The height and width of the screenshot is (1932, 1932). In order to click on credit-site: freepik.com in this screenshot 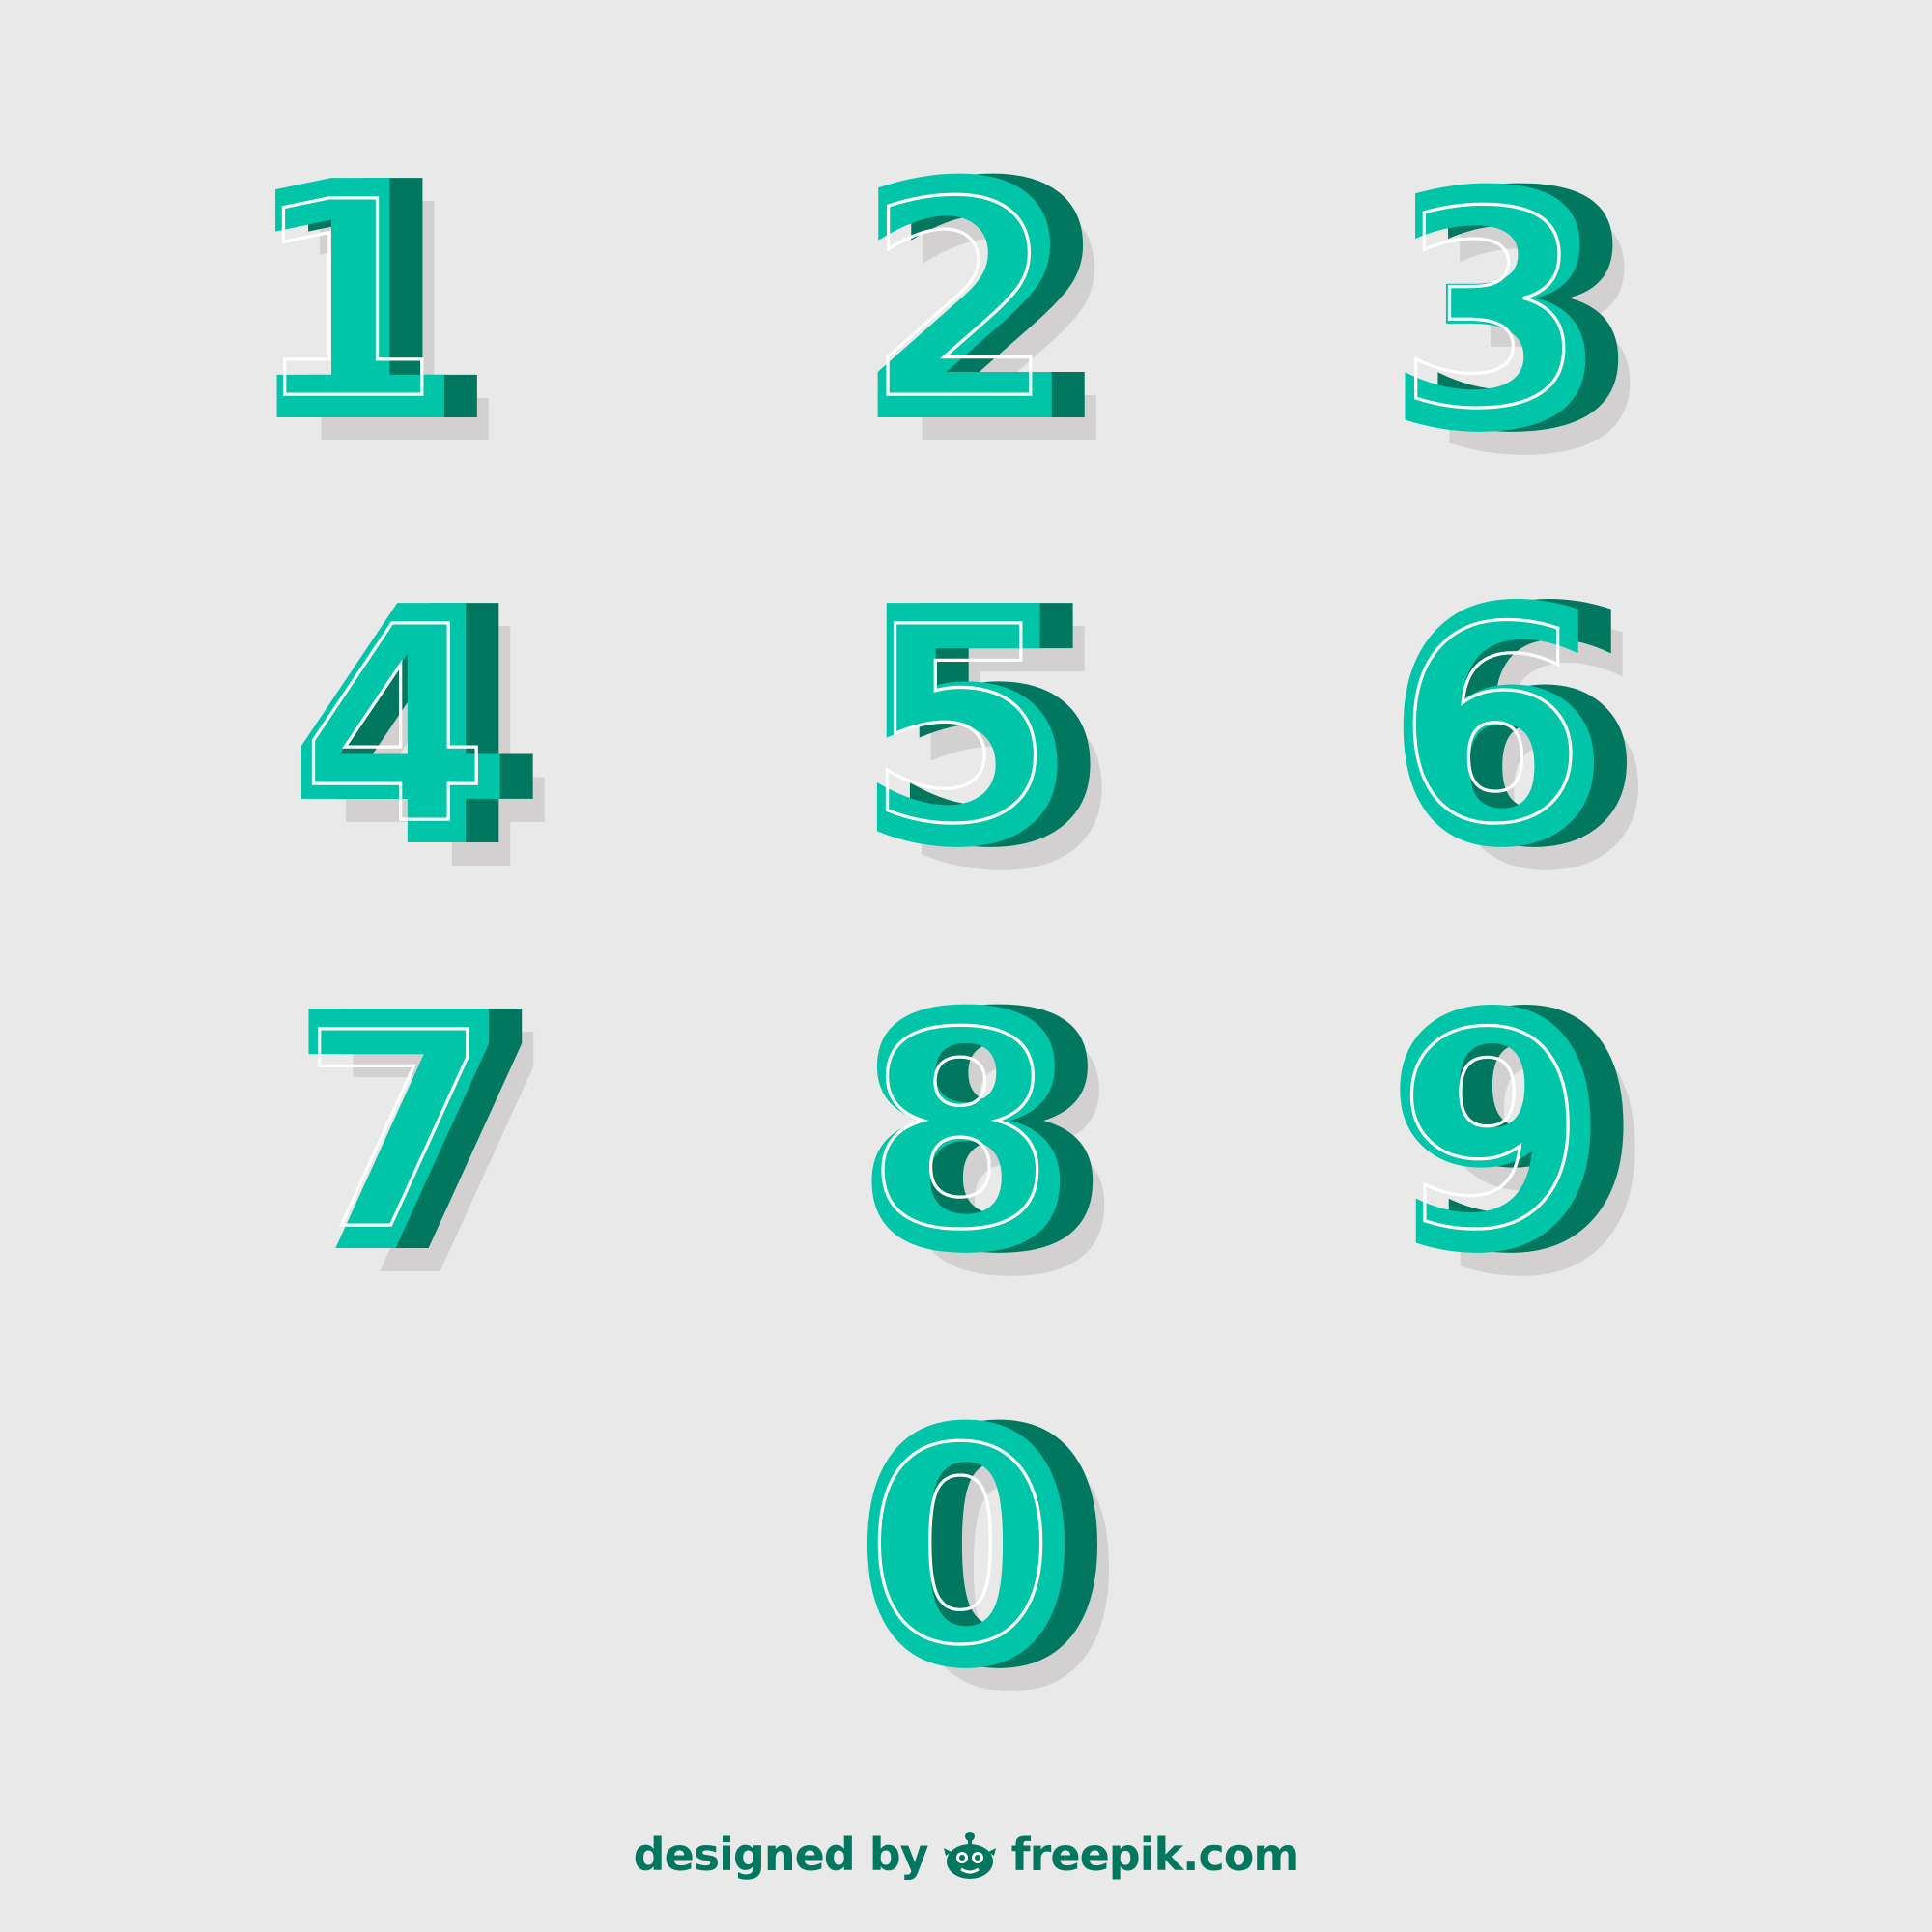, I will do `click(1155, 1855)`.